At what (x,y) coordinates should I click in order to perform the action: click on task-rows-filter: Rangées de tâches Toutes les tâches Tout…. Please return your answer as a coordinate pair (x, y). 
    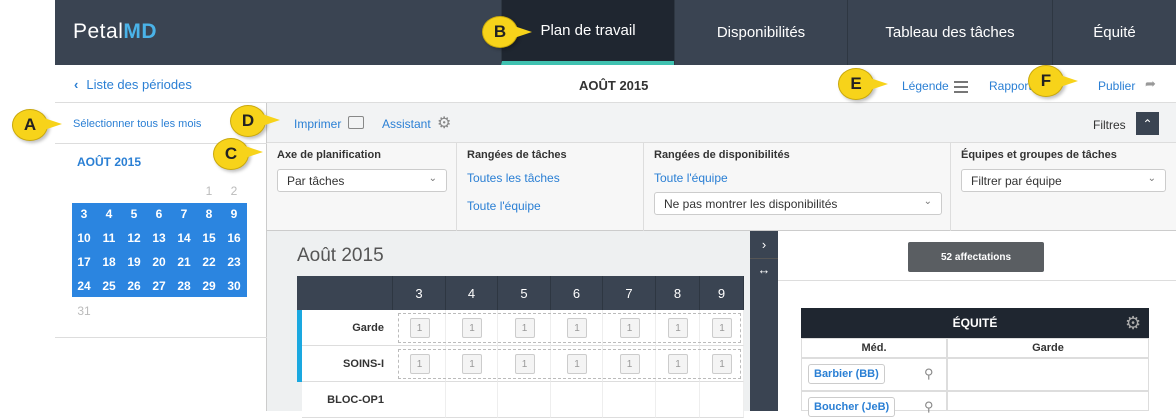
    Looking at the image, I should click on (550, 187).